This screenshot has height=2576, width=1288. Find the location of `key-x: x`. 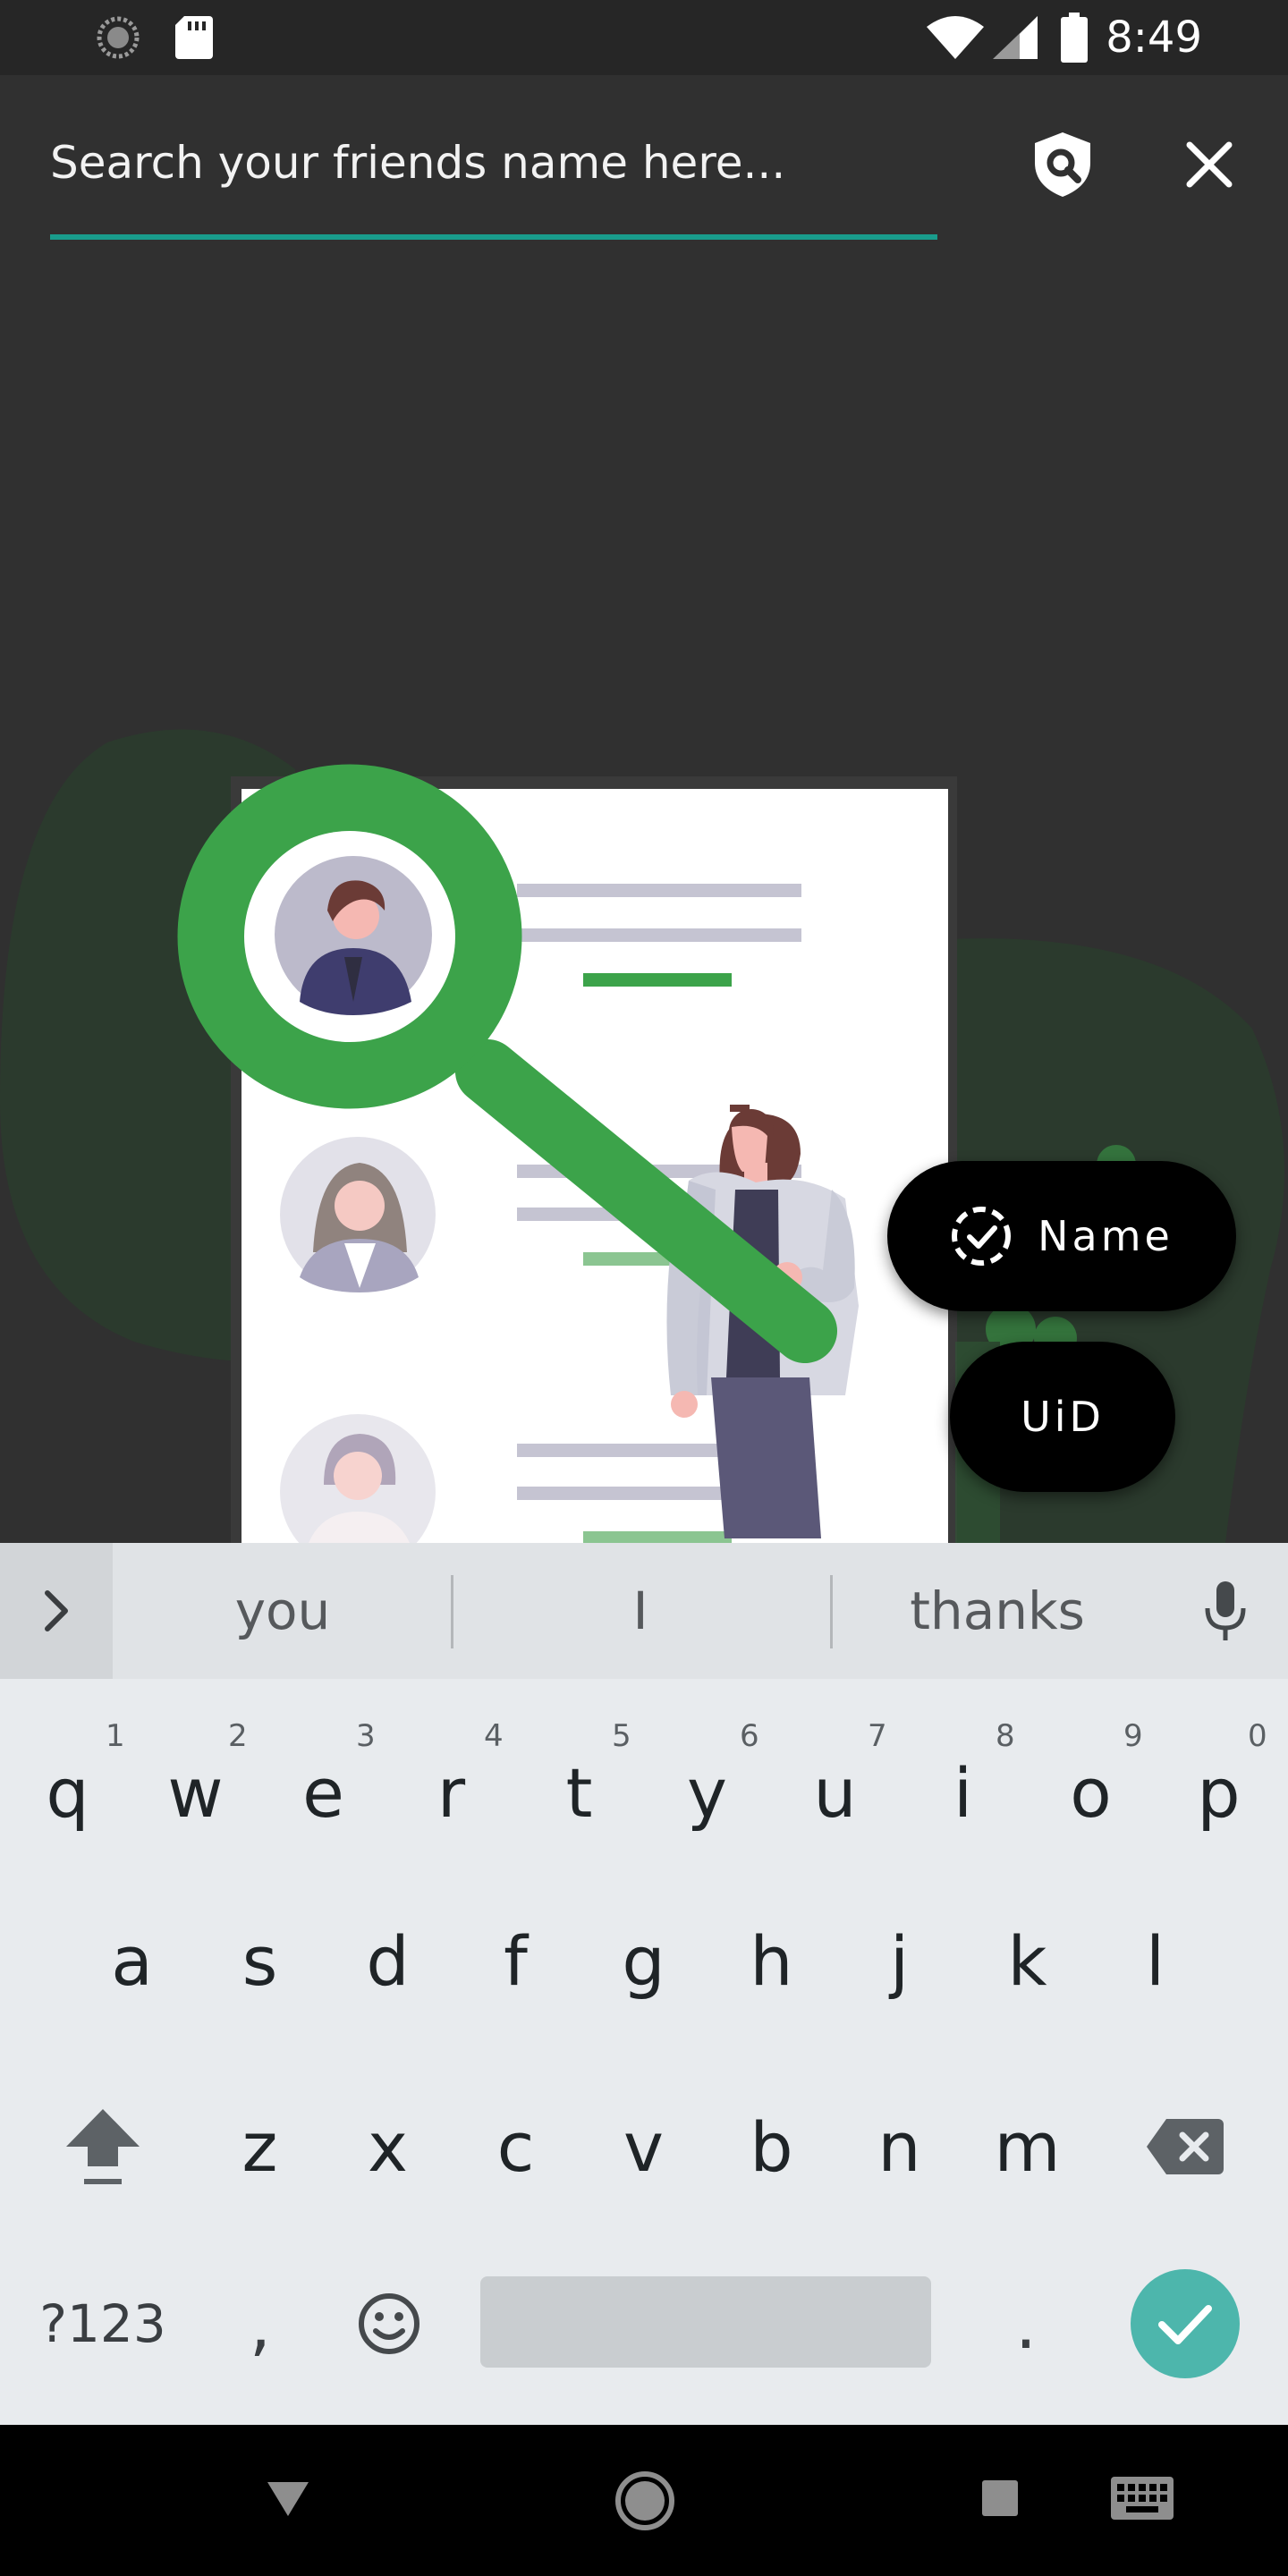

key-x: x is located at coordinates (388, 2147).